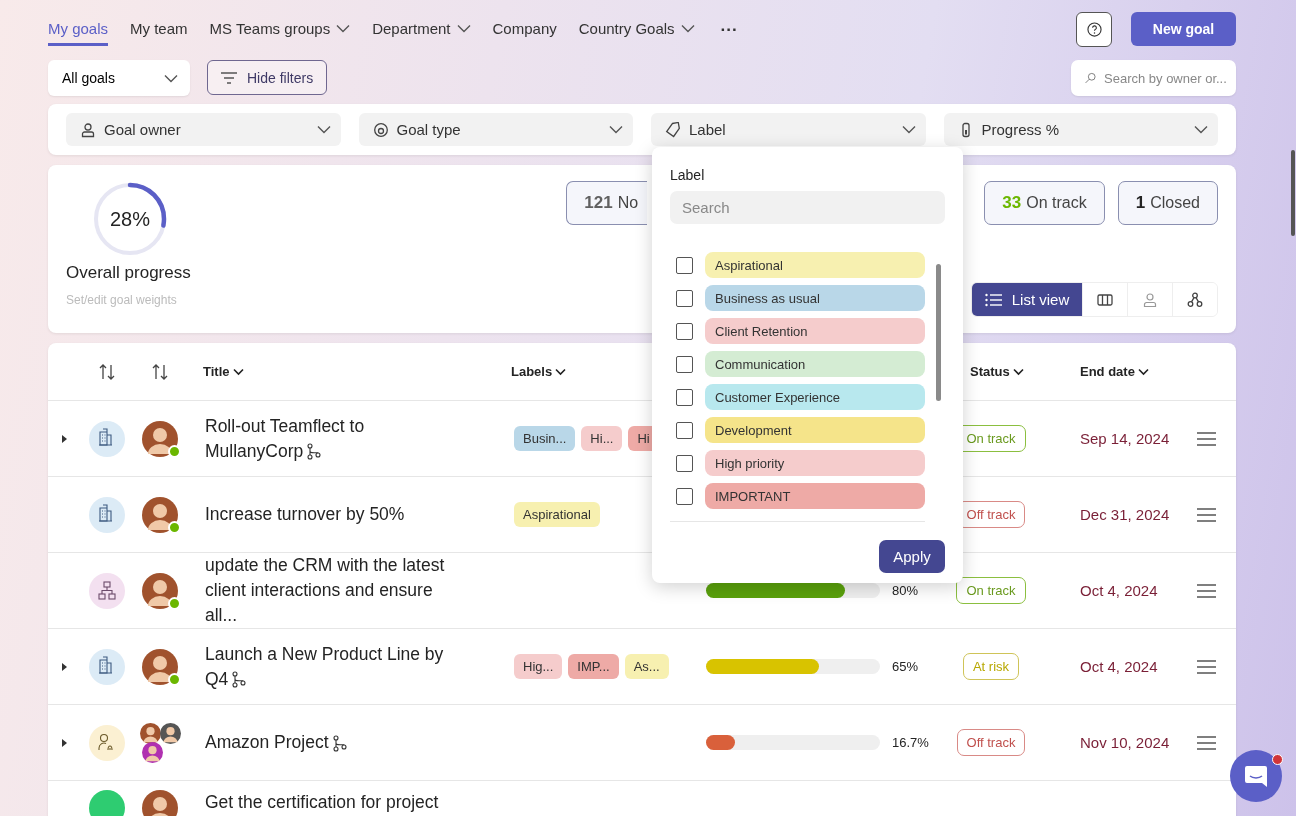 The height and width of the screenshot is (816, 1296). I want to click on apply-button: Apply, so click(912, 556).